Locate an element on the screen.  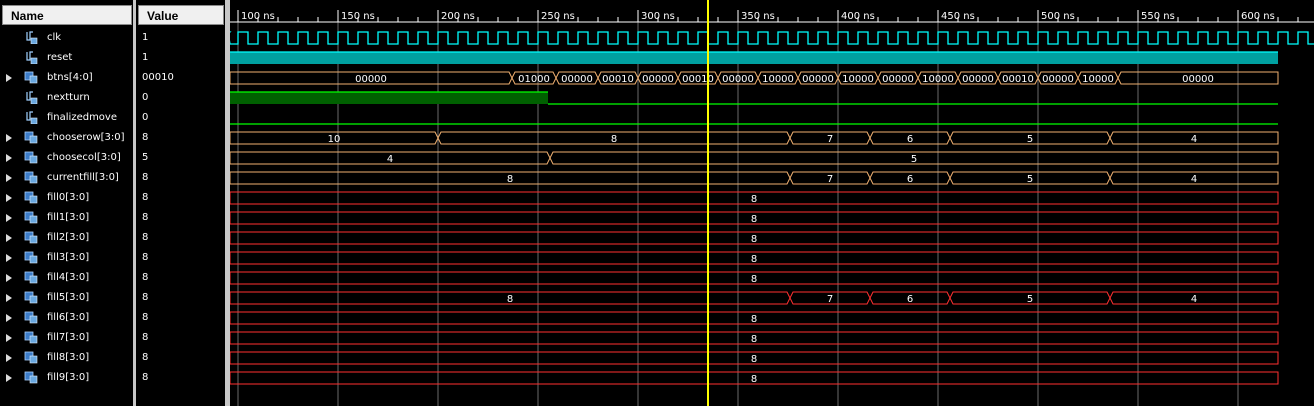
signal-row: reset is located at coordinates (66, 58).